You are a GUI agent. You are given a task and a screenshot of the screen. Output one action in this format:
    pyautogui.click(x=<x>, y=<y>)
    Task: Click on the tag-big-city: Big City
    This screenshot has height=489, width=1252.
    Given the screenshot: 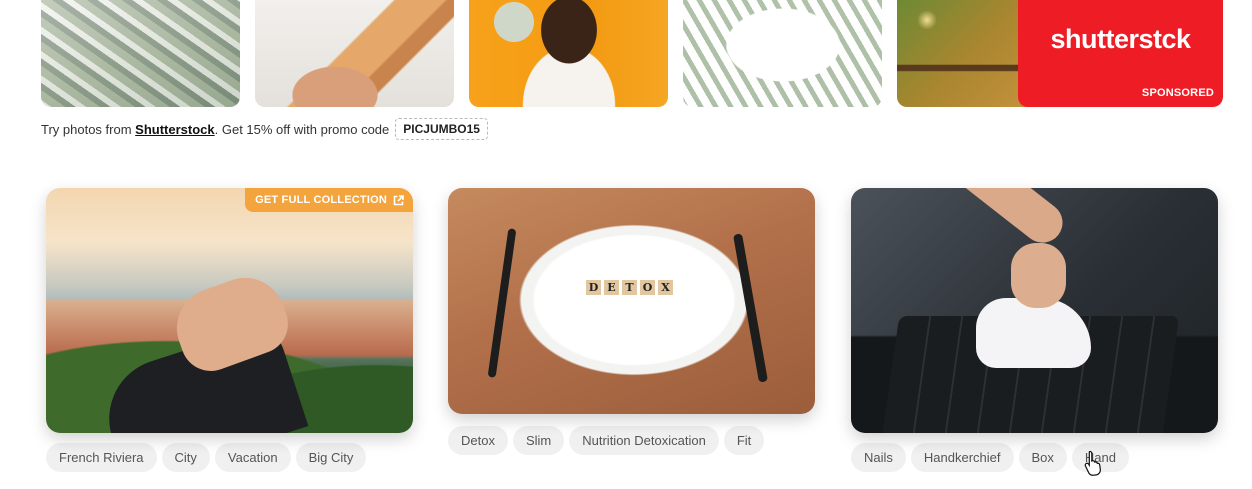 What is the action you would take?
    pyautogui.click(x=331, y=457)
    